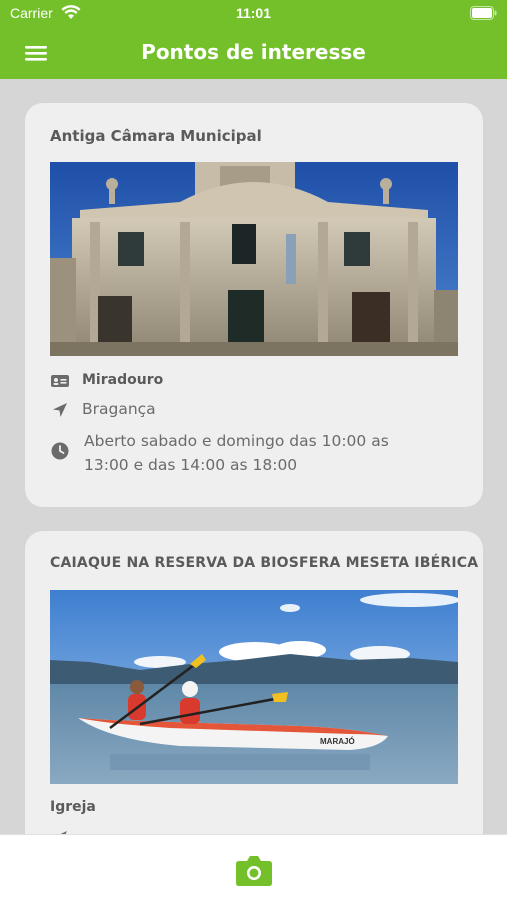 Image resolution: width=507 pixels, height=900 pixels. Describe the element at coordinates (35, 53) in the screenshot. I see `menu-icon` at that location.